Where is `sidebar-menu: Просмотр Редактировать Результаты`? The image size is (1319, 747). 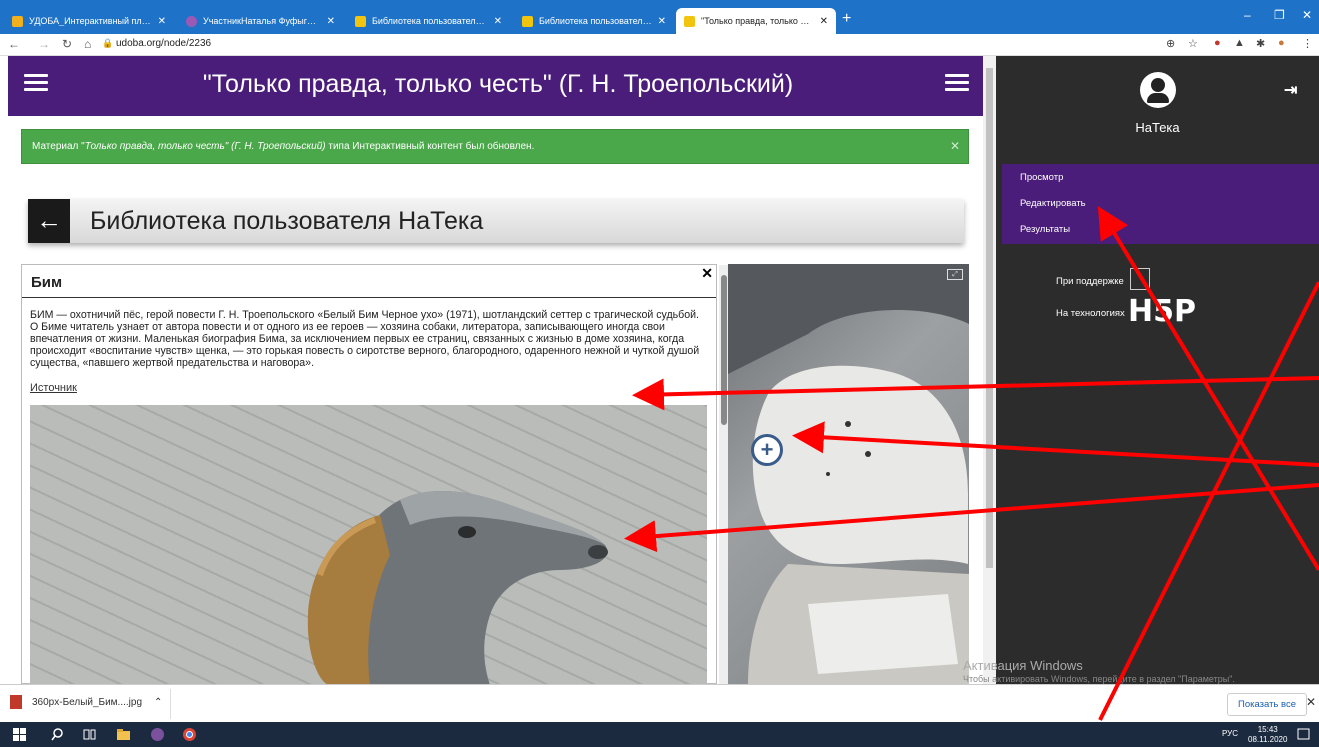
sidebar-menu: Просмотр Редактировать Результаты is located at coordinates (1160, 204).